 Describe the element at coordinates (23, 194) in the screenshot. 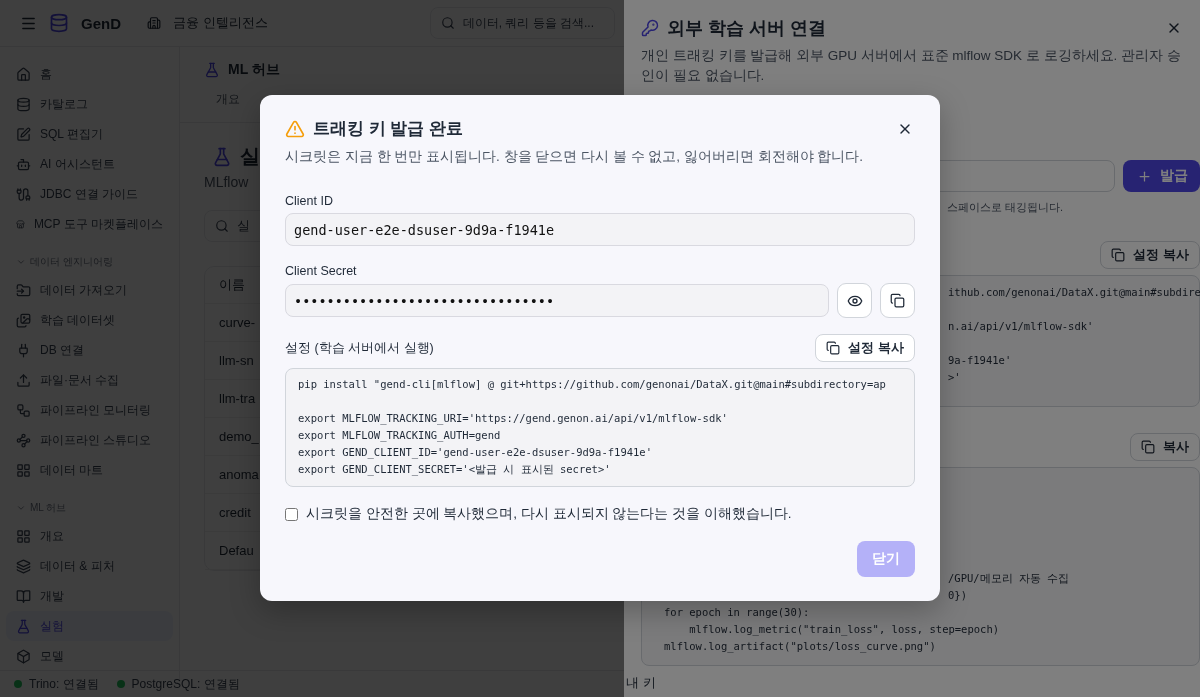

I see `cable-icon` at that location.